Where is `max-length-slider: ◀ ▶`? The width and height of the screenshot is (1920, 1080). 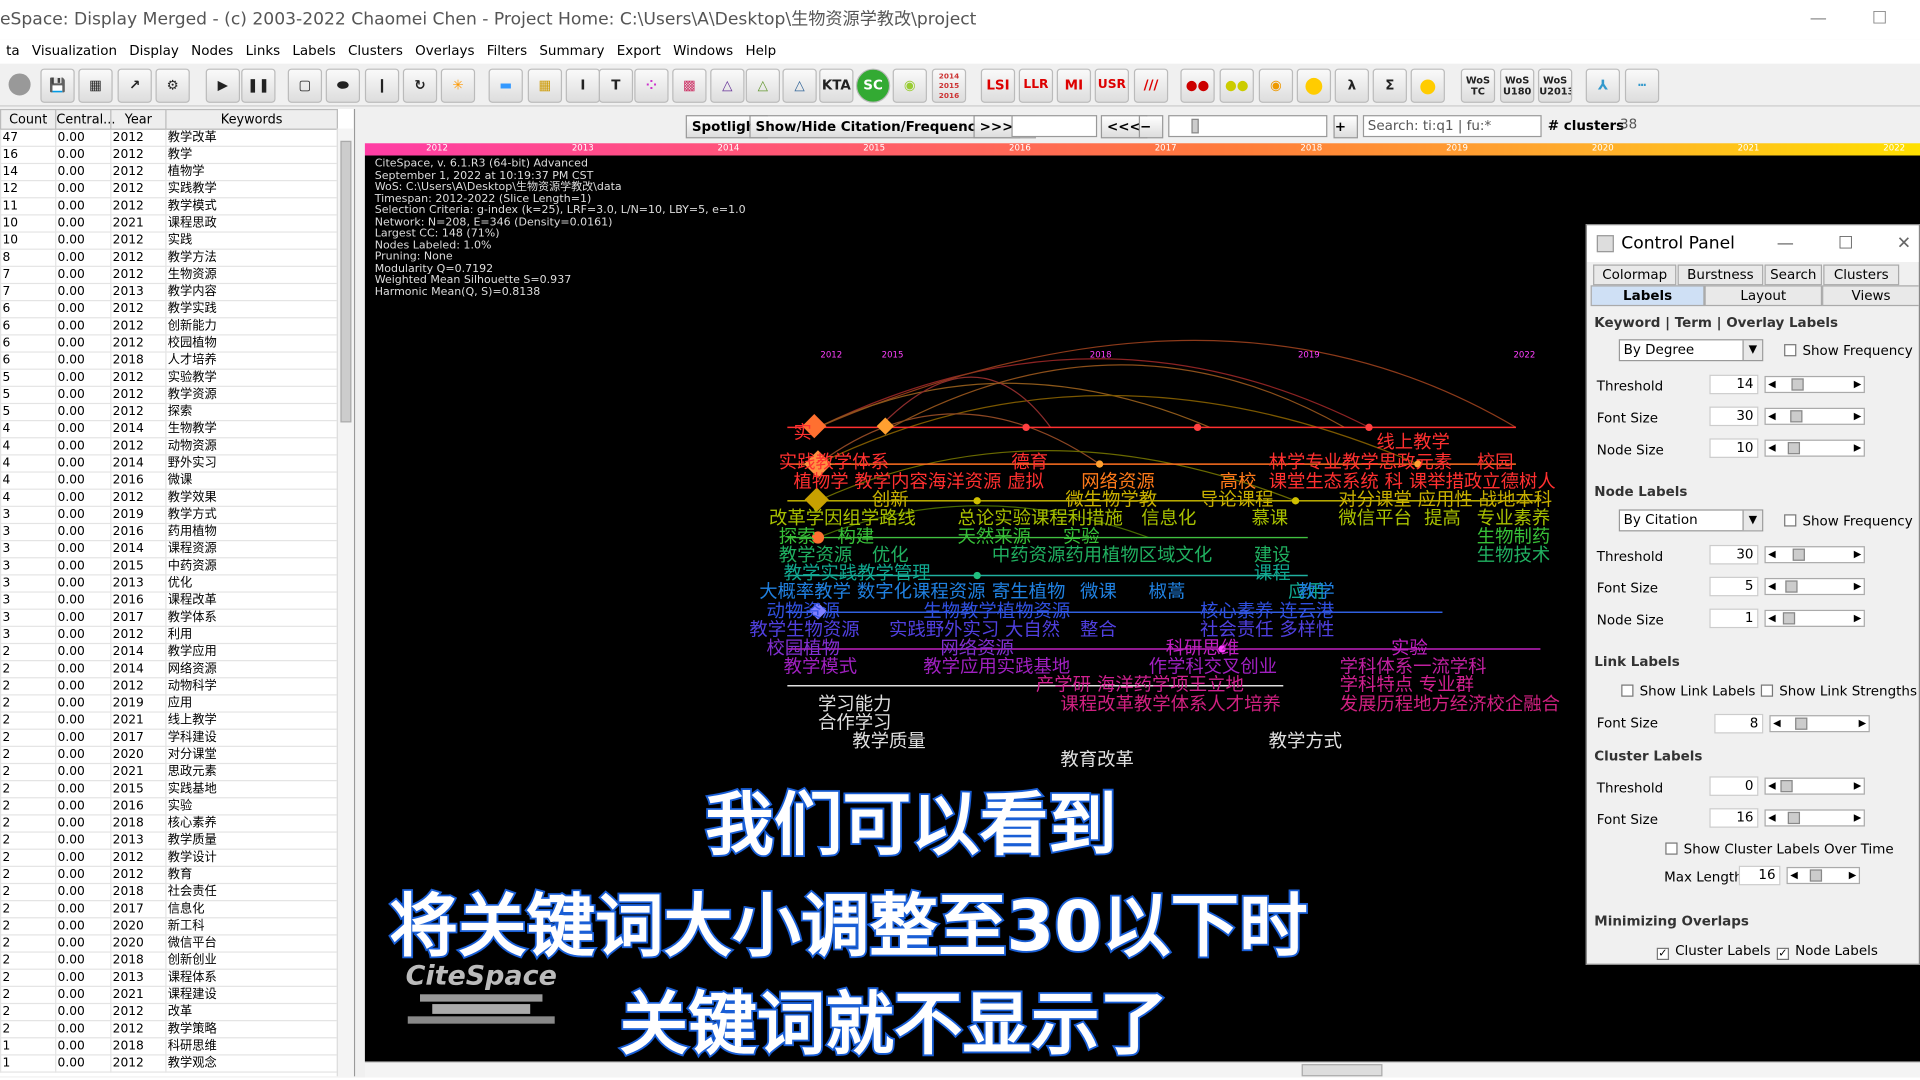 max-length-slider: ◀ ▶ is located at coordinates (1823, 875).